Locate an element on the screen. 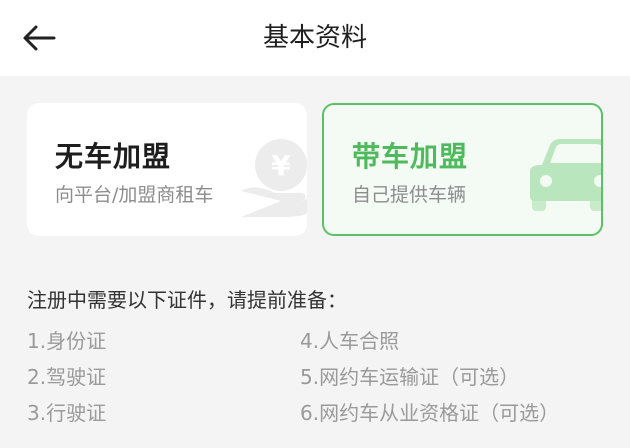  option-card-with-car: 带车加盟 自己提供车辆 is located at coordinates (462, 169).